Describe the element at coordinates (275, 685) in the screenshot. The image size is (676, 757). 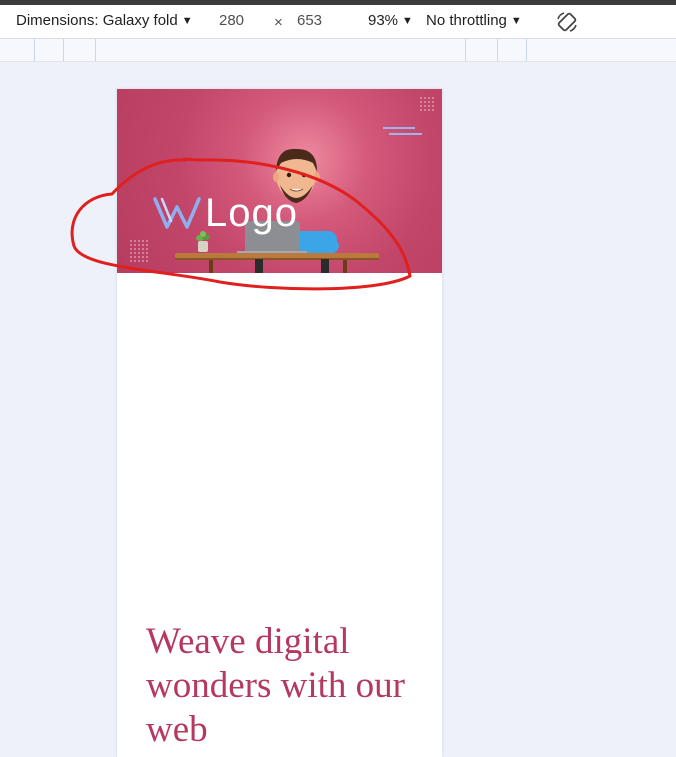
I see `hero-headline: Weave digital wonders with our web` at that location.